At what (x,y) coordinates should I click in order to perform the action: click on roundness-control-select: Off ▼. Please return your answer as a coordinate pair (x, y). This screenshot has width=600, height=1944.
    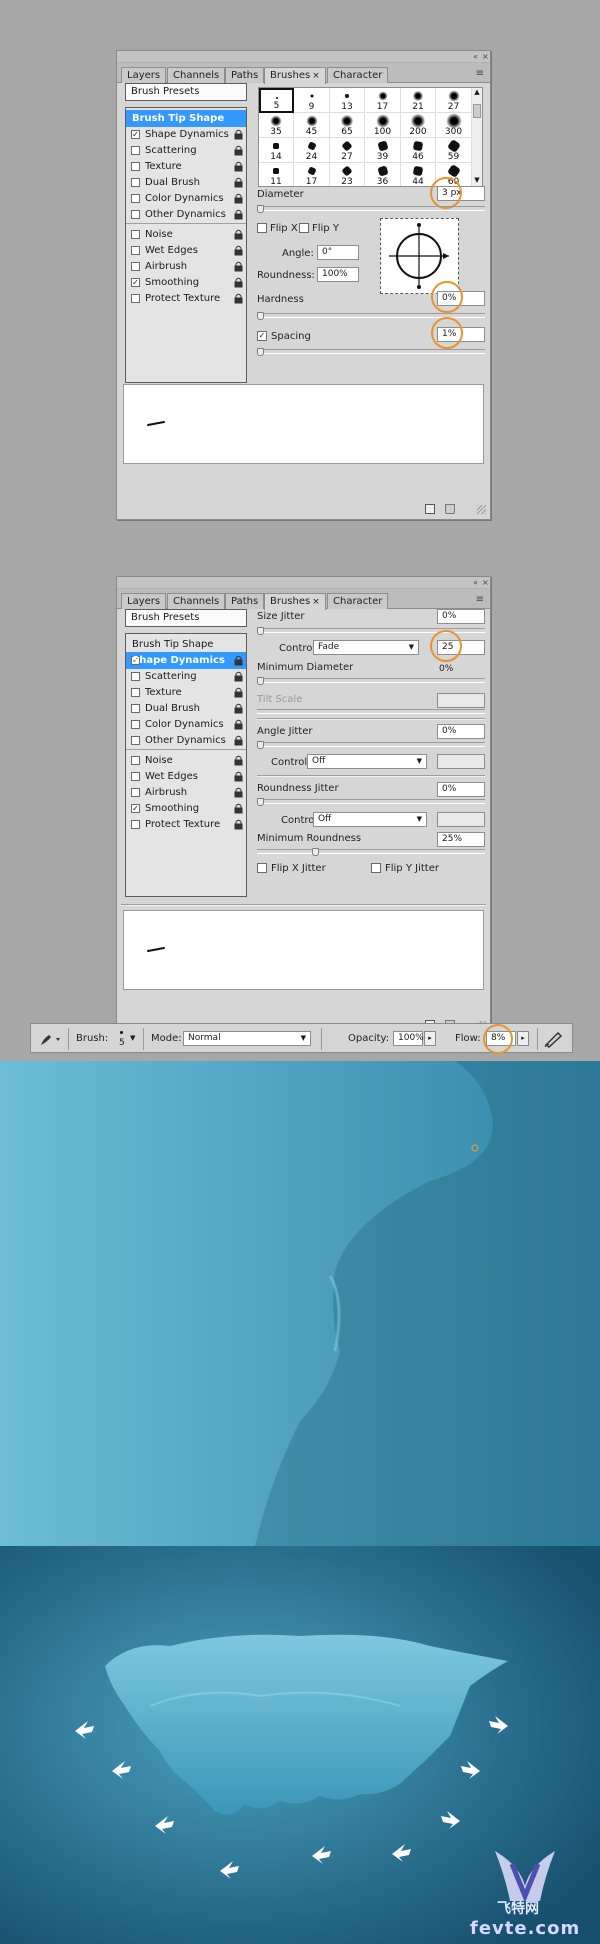
    Looking at the image, I should click on (370, 819).